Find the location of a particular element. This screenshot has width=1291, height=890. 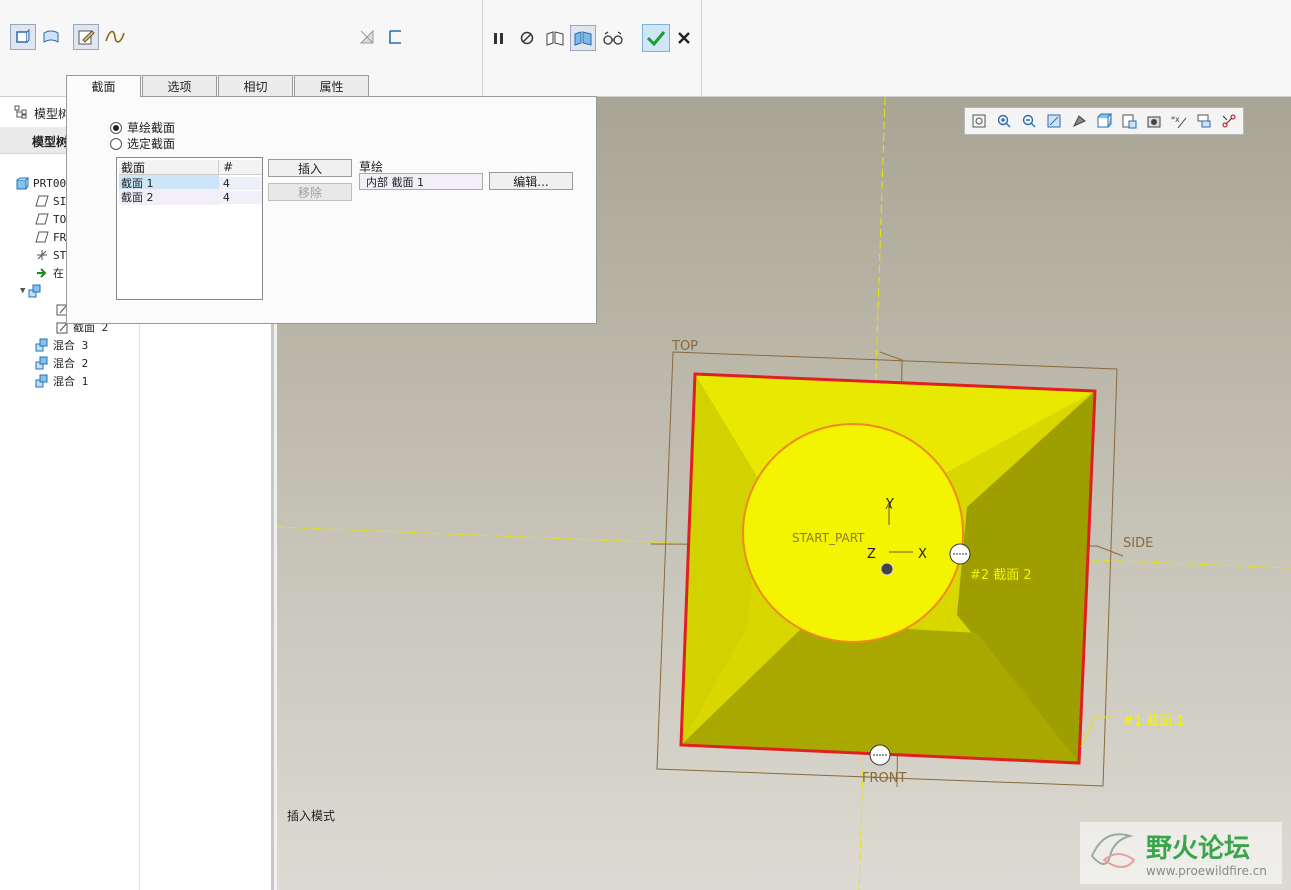

watermark-logo-icon is located at coordinates (1113, 850).